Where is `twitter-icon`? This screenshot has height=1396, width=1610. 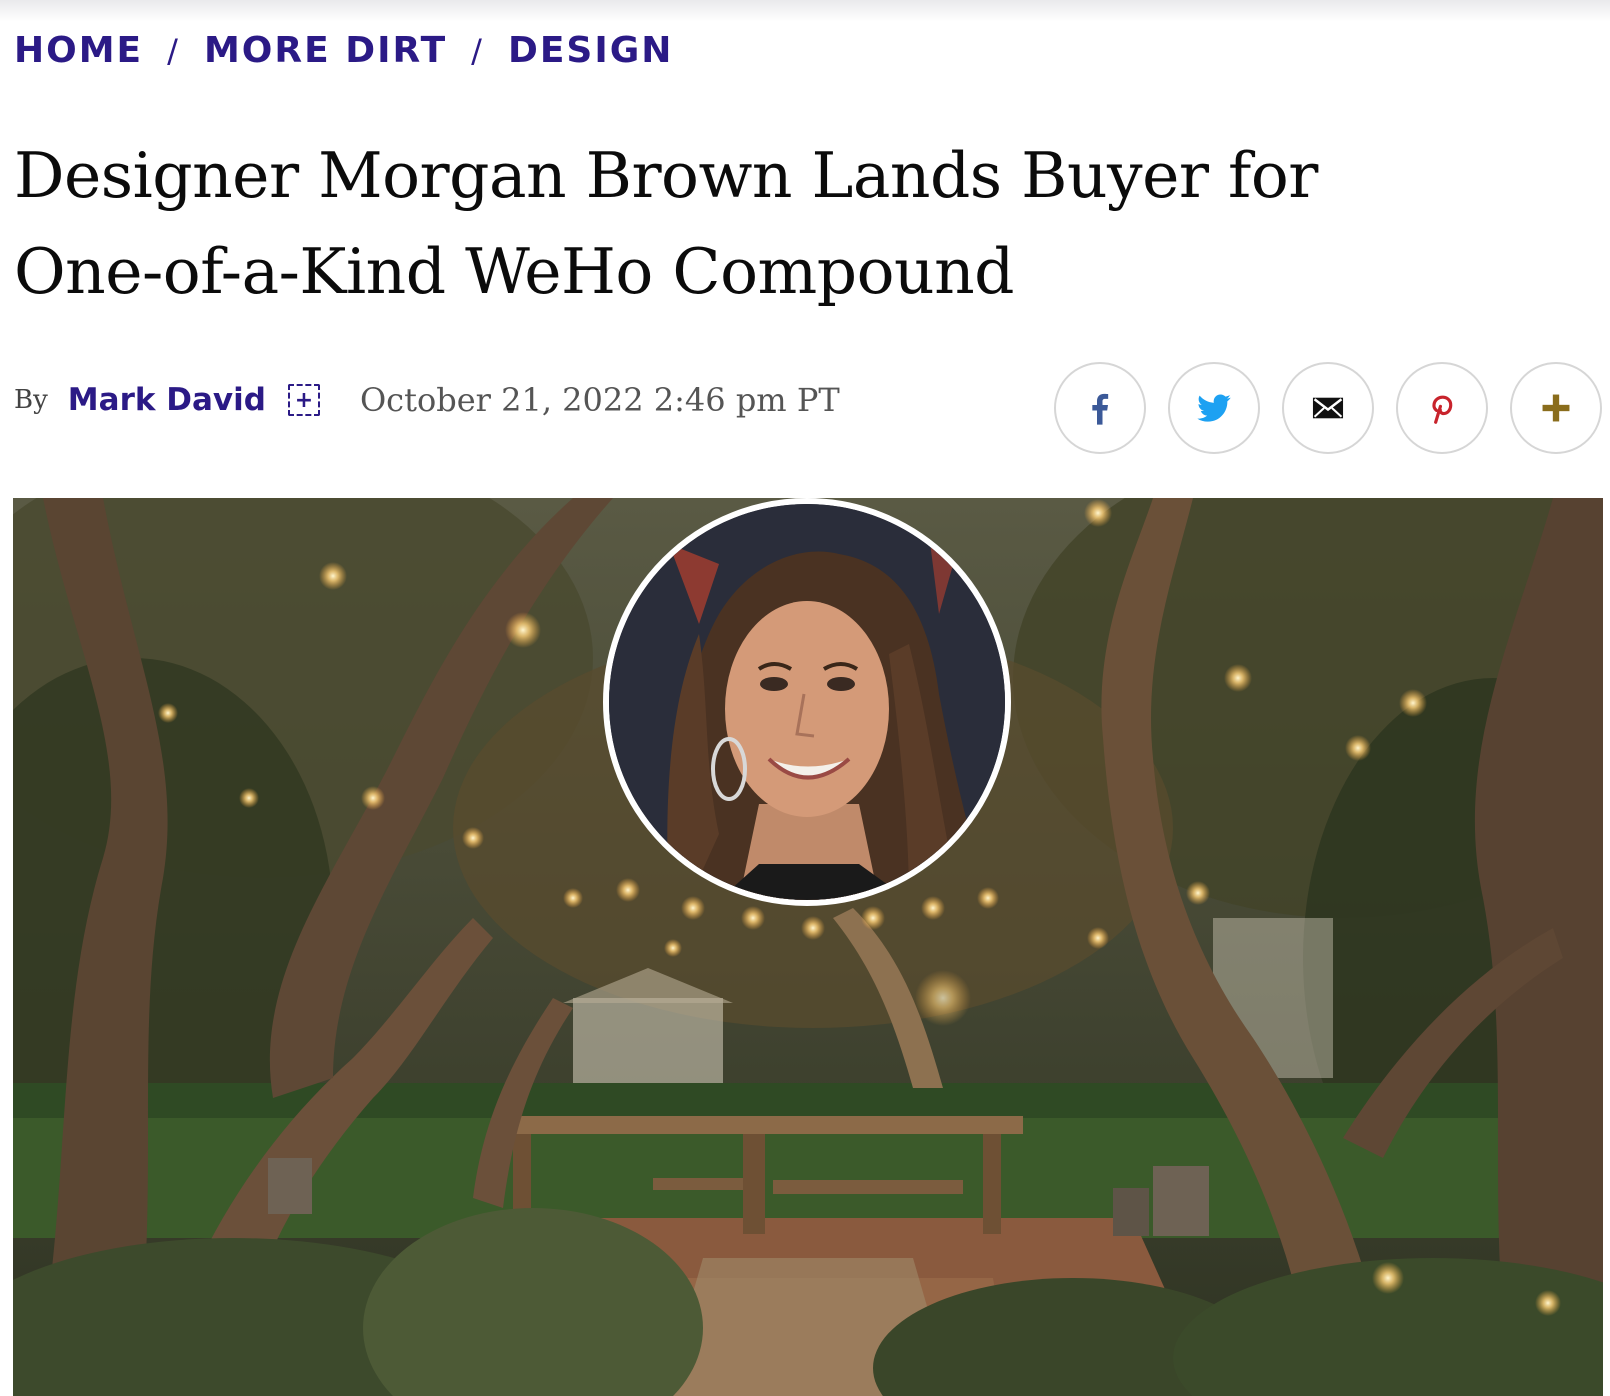 twitter-icon is located at coordinates (1214, 408).